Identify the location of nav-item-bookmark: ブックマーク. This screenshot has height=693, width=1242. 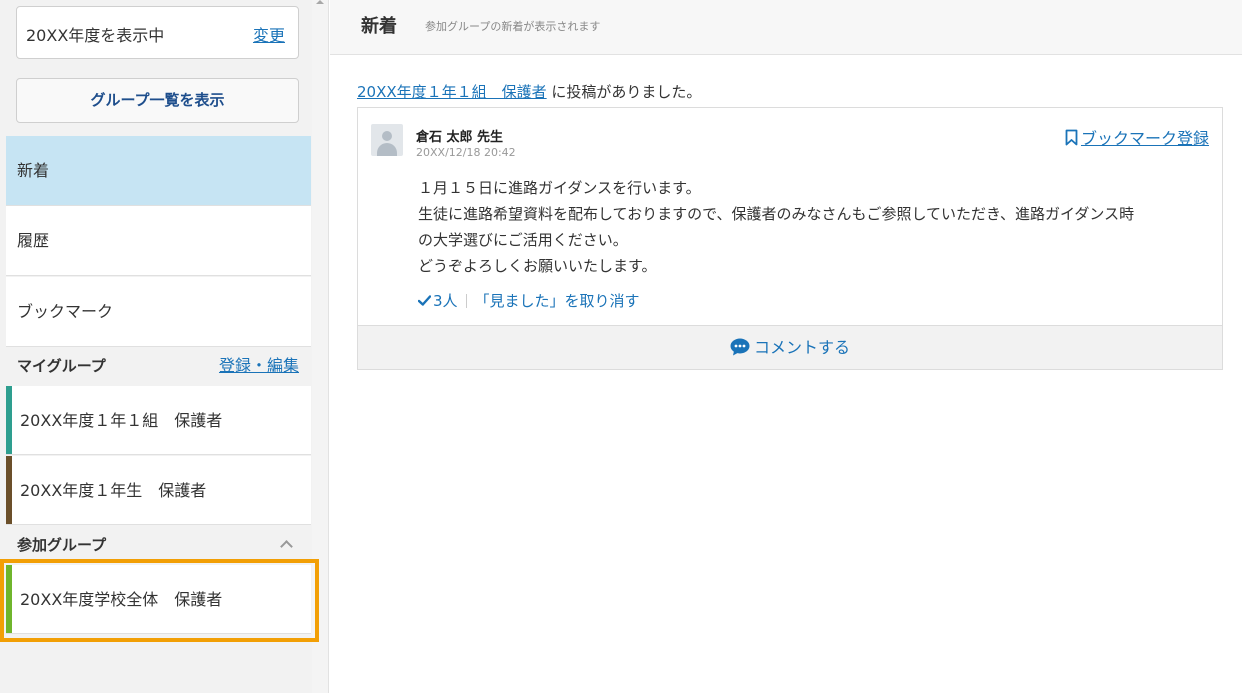
(158, 312).